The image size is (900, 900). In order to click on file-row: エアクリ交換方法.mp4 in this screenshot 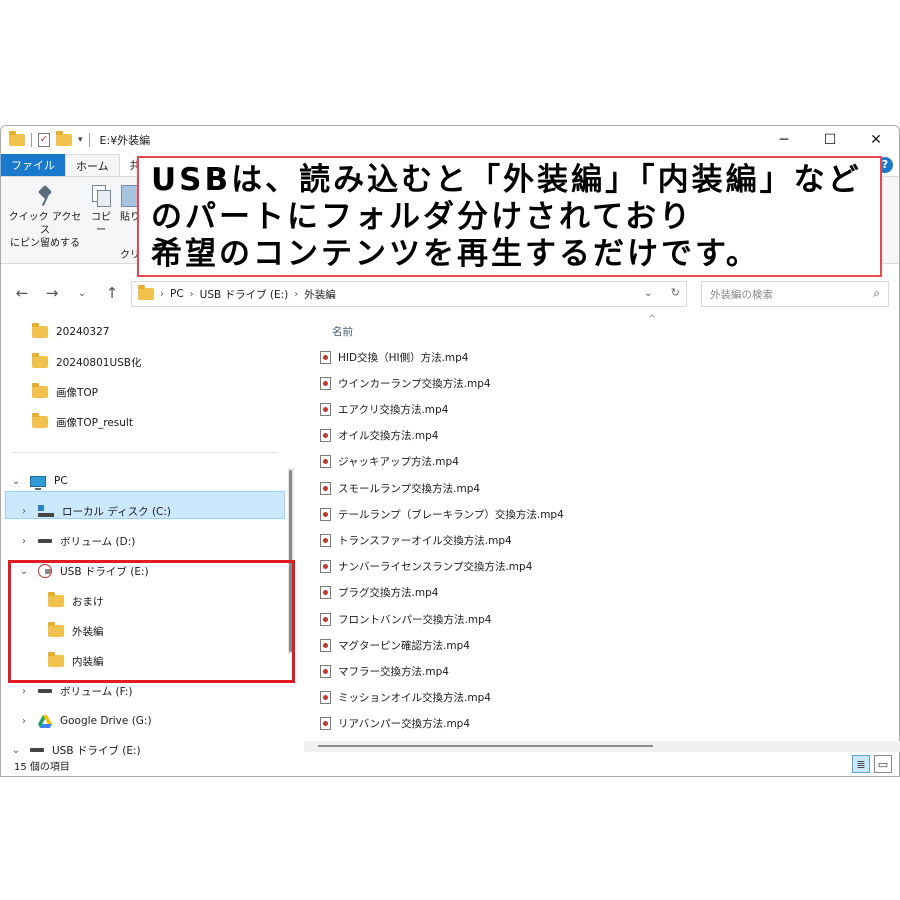, I will do `click(384, 409)`.